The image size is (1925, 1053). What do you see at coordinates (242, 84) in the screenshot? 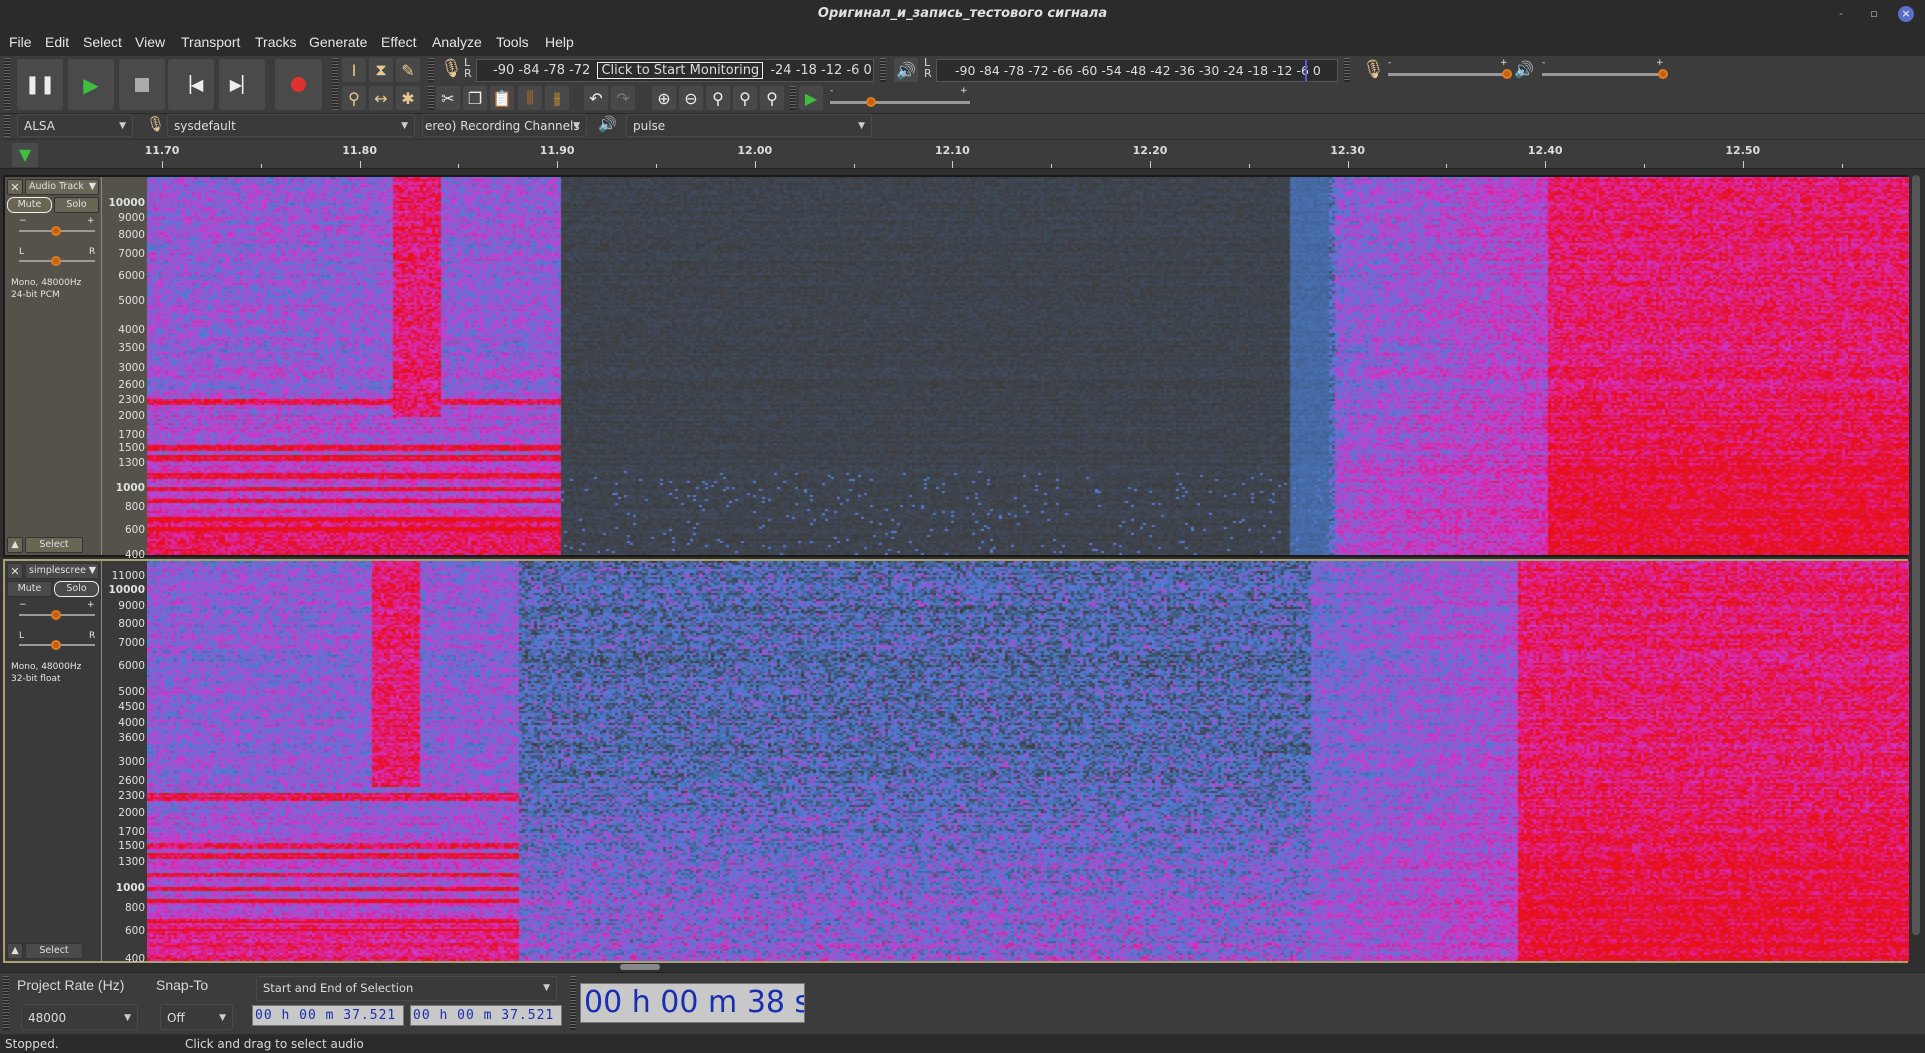
I see `skip-to-end-button: ▶▏` at bounding box center [242, 84].